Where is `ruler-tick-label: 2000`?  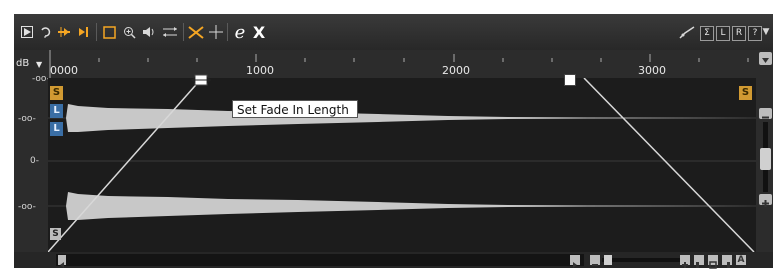
ruler-tick-label: 2000 is located at coordinates (456, 70).